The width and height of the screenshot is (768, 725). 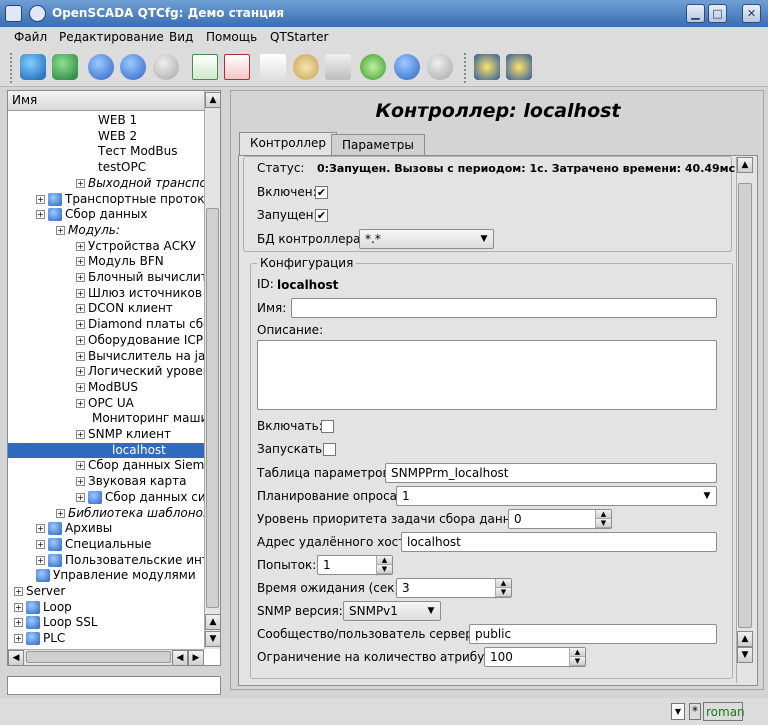 I want to click on forward-icon, so click(x=166, y=67).